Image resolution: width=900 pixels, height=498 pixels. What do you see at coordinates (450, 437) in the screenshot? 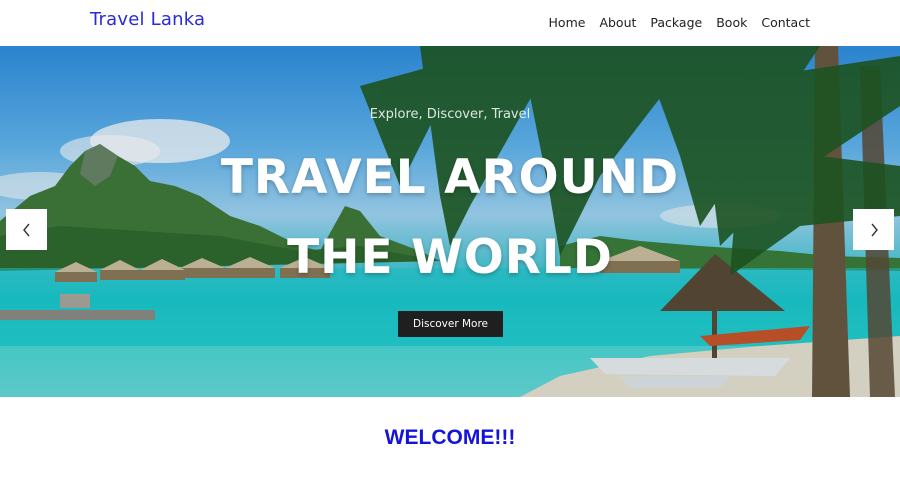
I see `welcome-heading: WELCOME!!!` at bounding box center [450, 437].